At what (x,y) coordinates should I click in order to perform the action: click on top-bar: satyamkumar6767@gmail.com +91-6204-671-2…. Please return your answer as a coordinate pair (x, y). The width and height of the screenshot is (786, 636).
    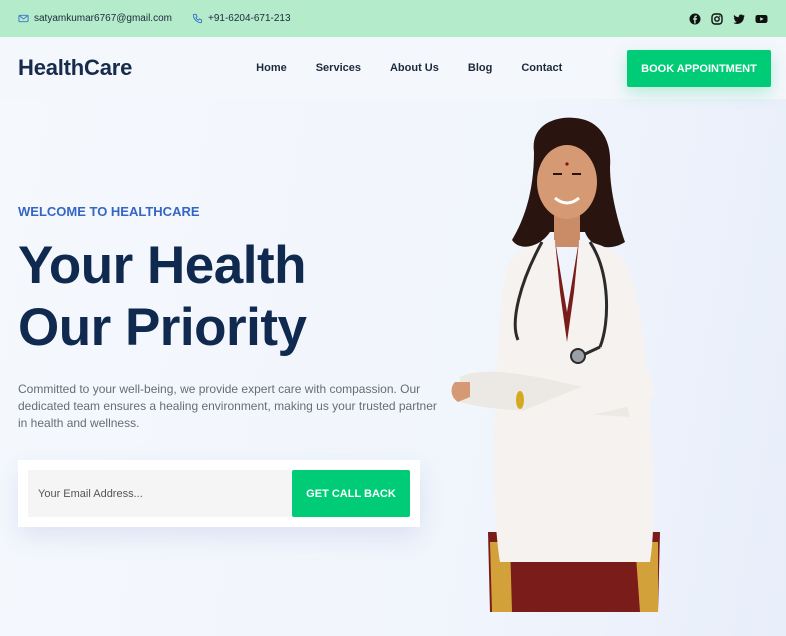
    Looking at the image, I should click on (393, 18).